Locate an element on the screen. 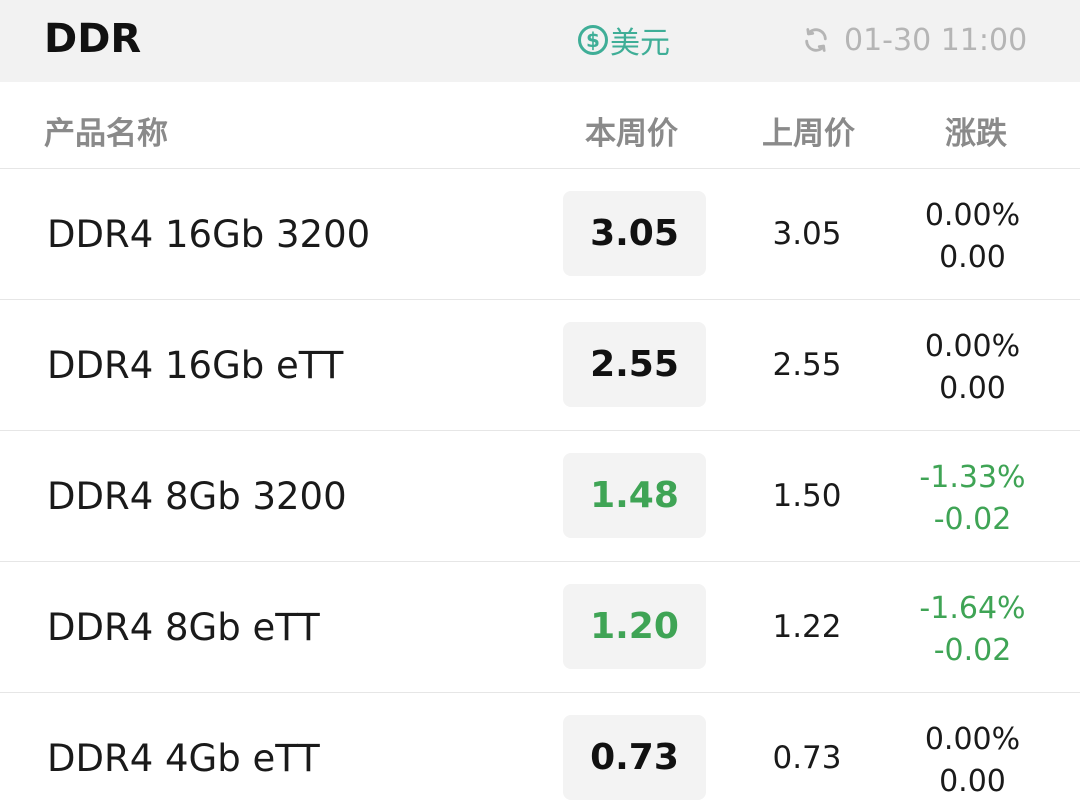 This screenshot has height=805, width=1080. last-week-price: 1.50 is located at coordinates (807, 496).